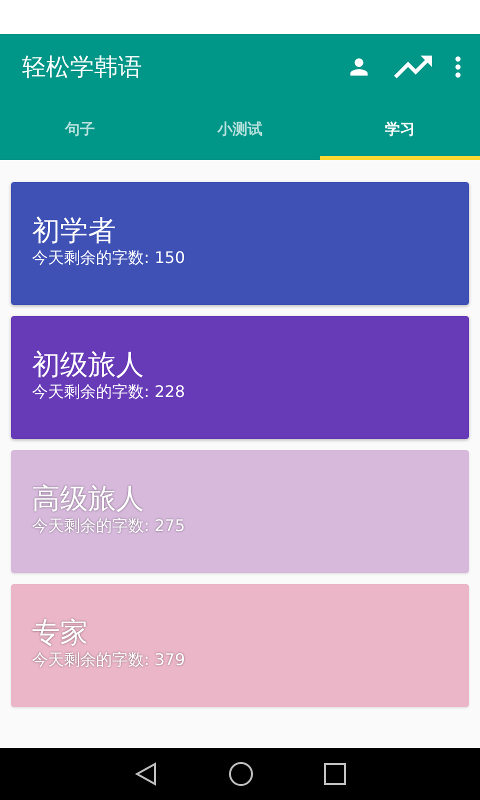 This screenshot has height=800, width=480. What do you see at coordinates (109, 258) in the screenshot?
I see `remaining-words: 今天剩余的字数: 150` at bounding box center [109, 258].